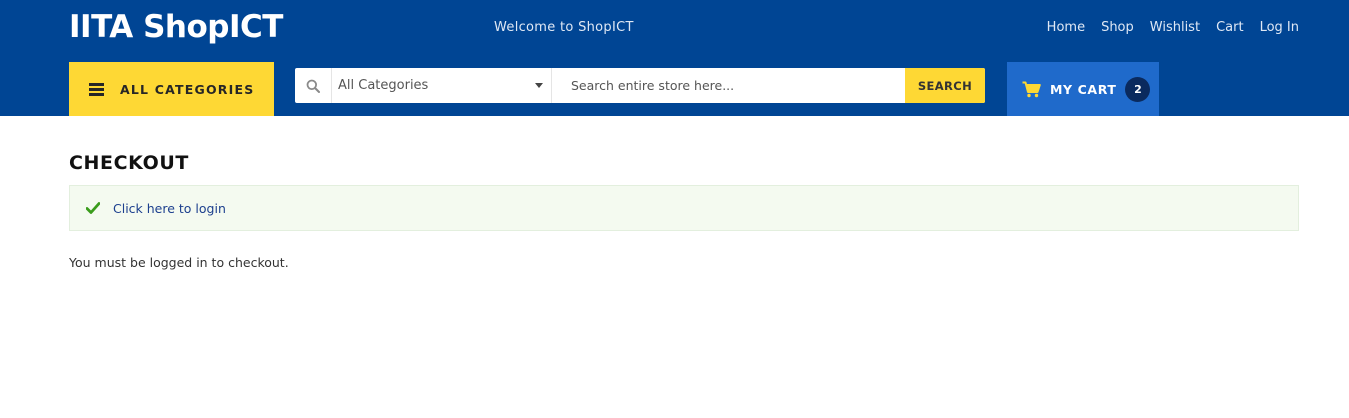  I want to click on all-categories-label: ALL CATEGORIES, so click(187, 89).